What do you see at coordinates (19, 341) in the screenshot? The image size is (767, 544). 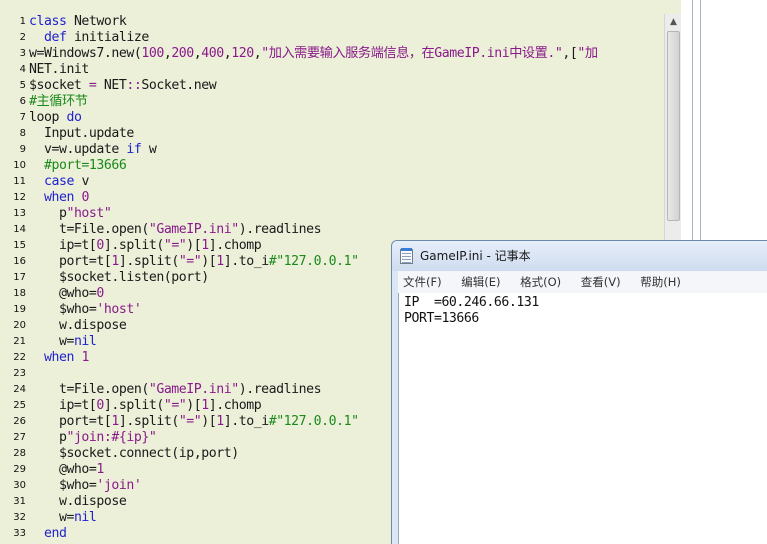 I see `line-number: 21` at bounding box center [19, 341].